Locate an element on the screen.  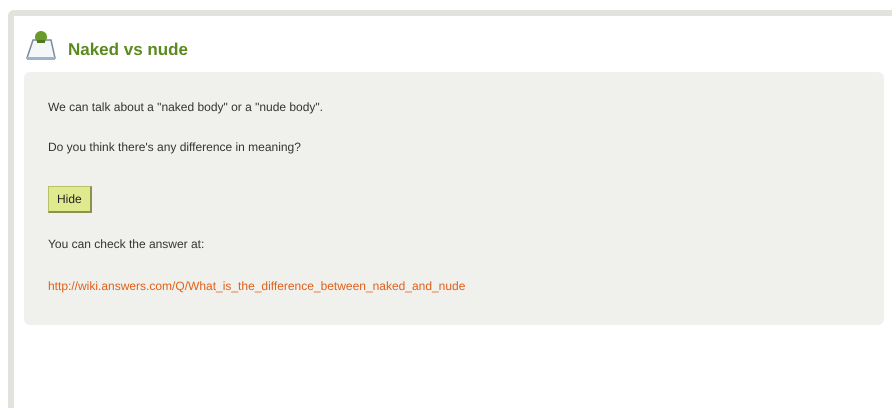
answer-text: You can check the answer at: is located at coordinates (127, 244).